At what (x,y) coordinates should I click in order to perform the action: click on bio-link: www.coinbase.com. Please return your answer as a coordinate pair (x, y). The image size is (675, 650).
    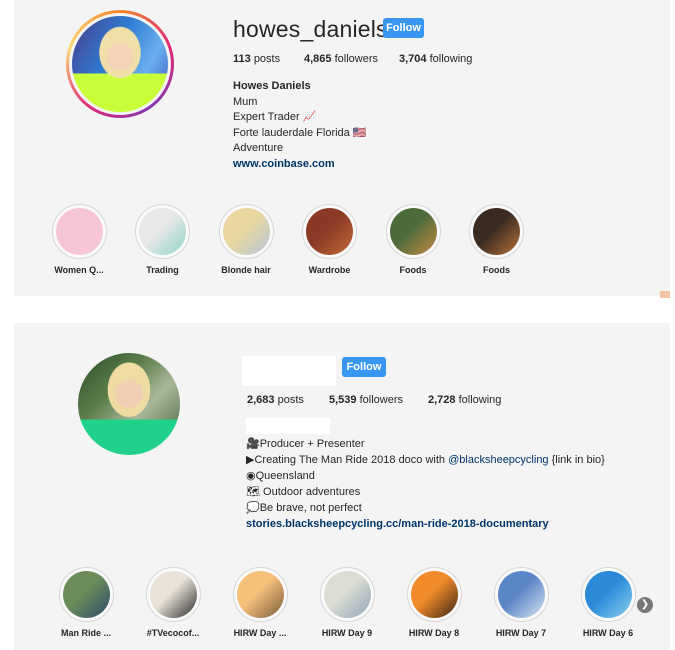
    Looking at the image, I should click on (300, 165).